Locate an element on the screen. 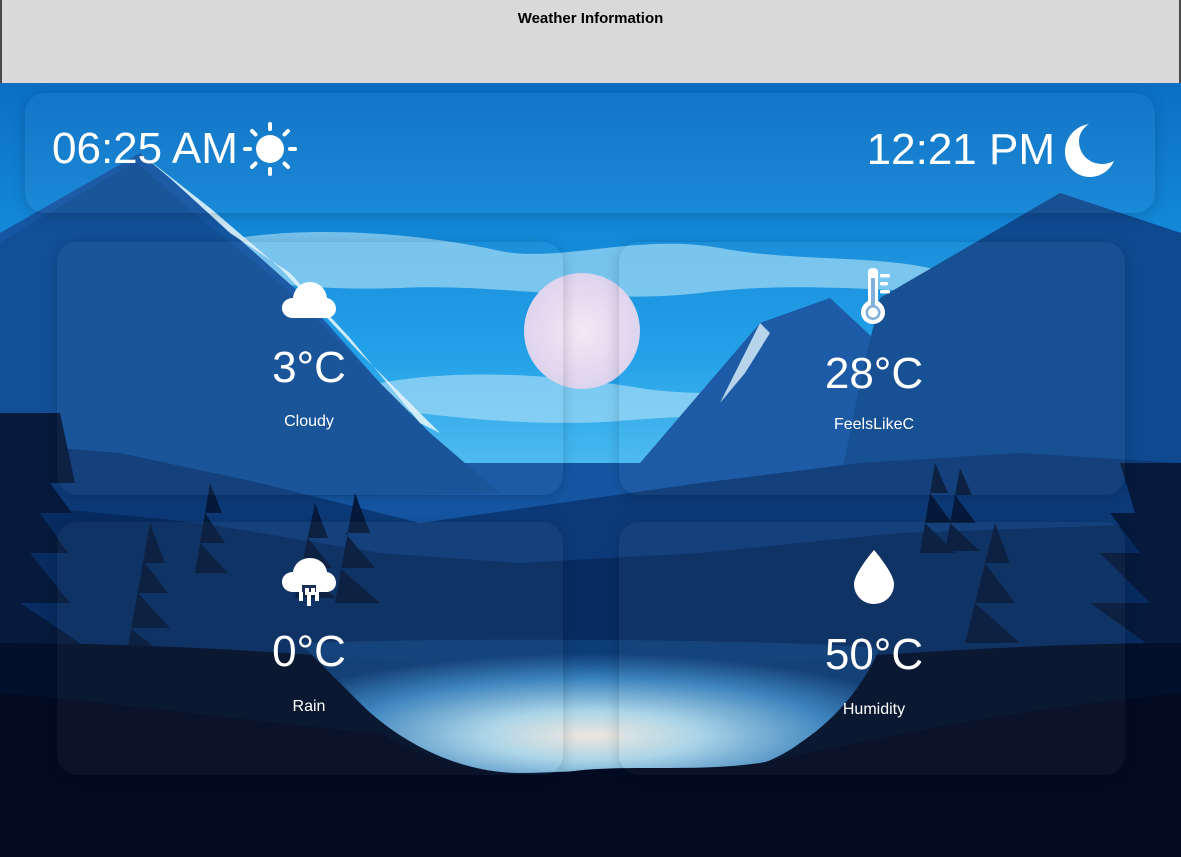  sunrise-time: 06:25 AM is located at coordinates (175, 149).